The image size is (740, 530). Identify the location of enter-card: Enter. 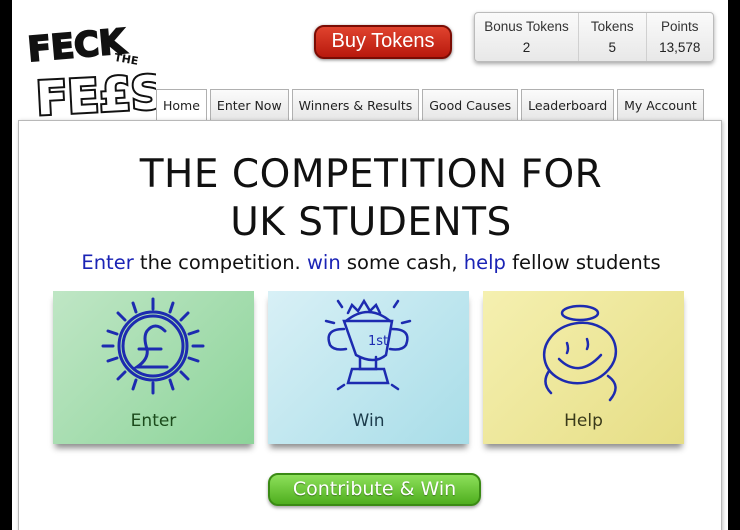
(153, 367).